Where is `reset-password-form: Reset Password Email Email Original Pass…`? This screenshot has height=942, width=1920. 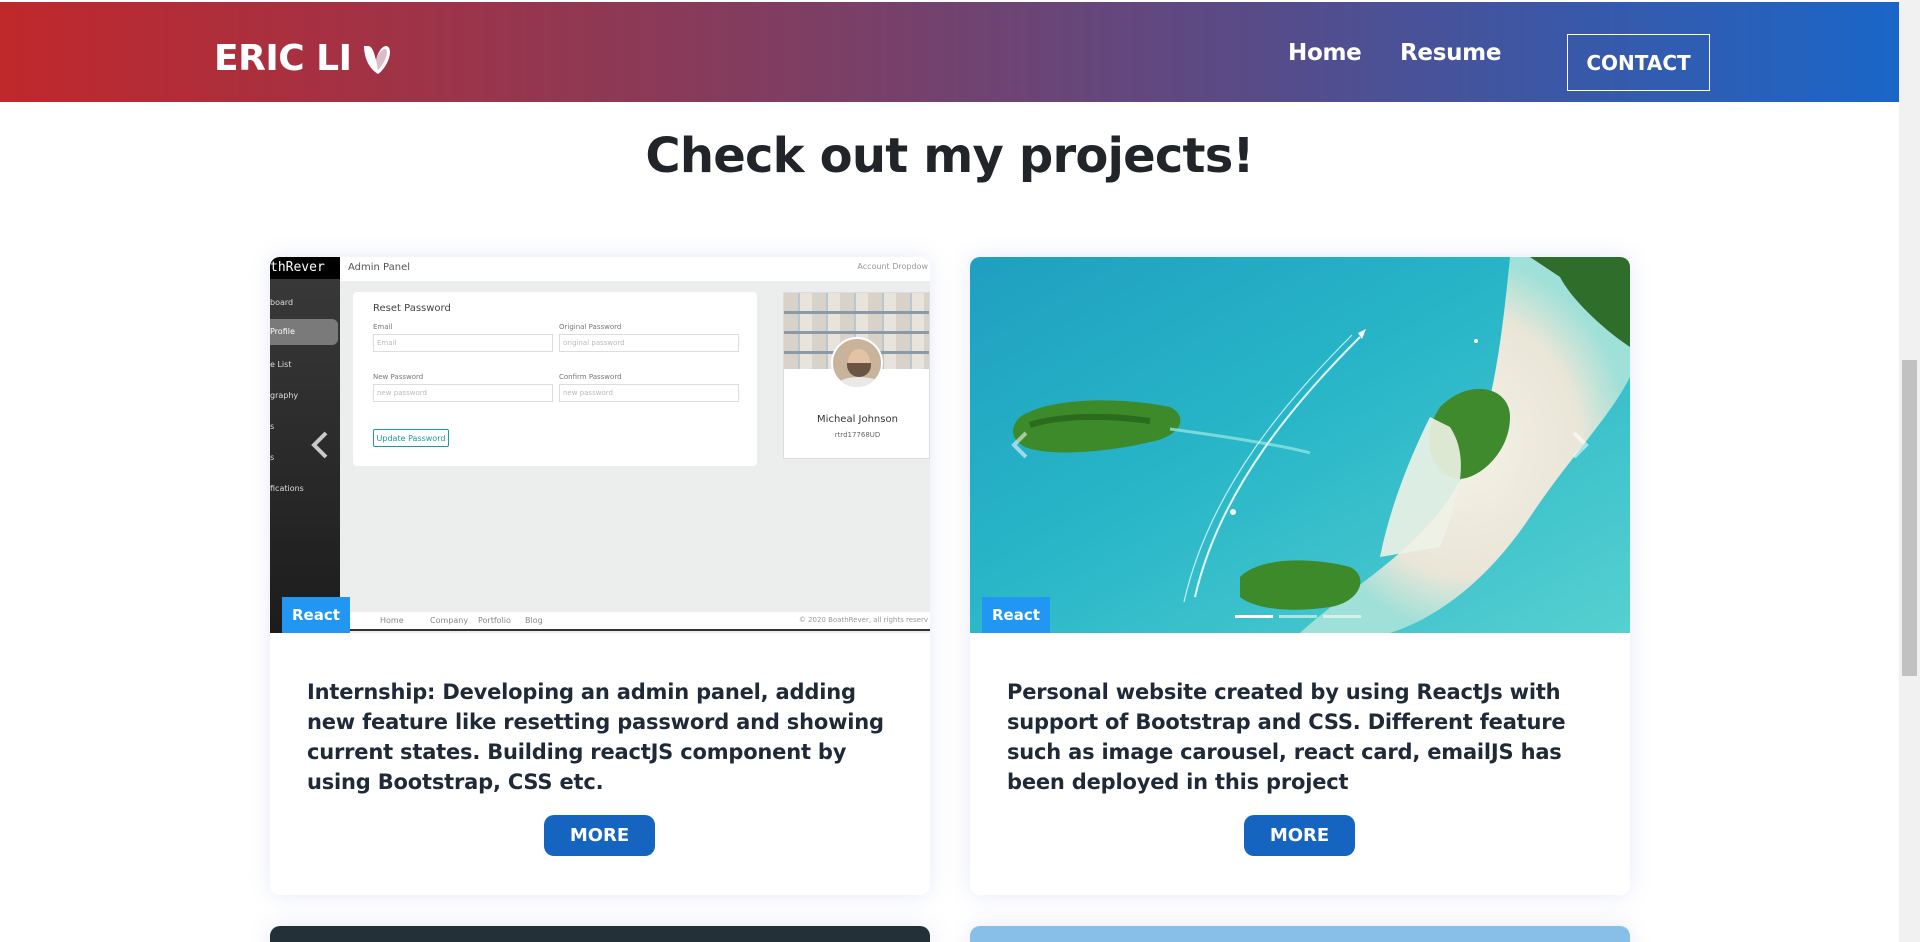
reset-password-form: Reset Password Email Email Original Pass… is located at coordinates (555, 379).